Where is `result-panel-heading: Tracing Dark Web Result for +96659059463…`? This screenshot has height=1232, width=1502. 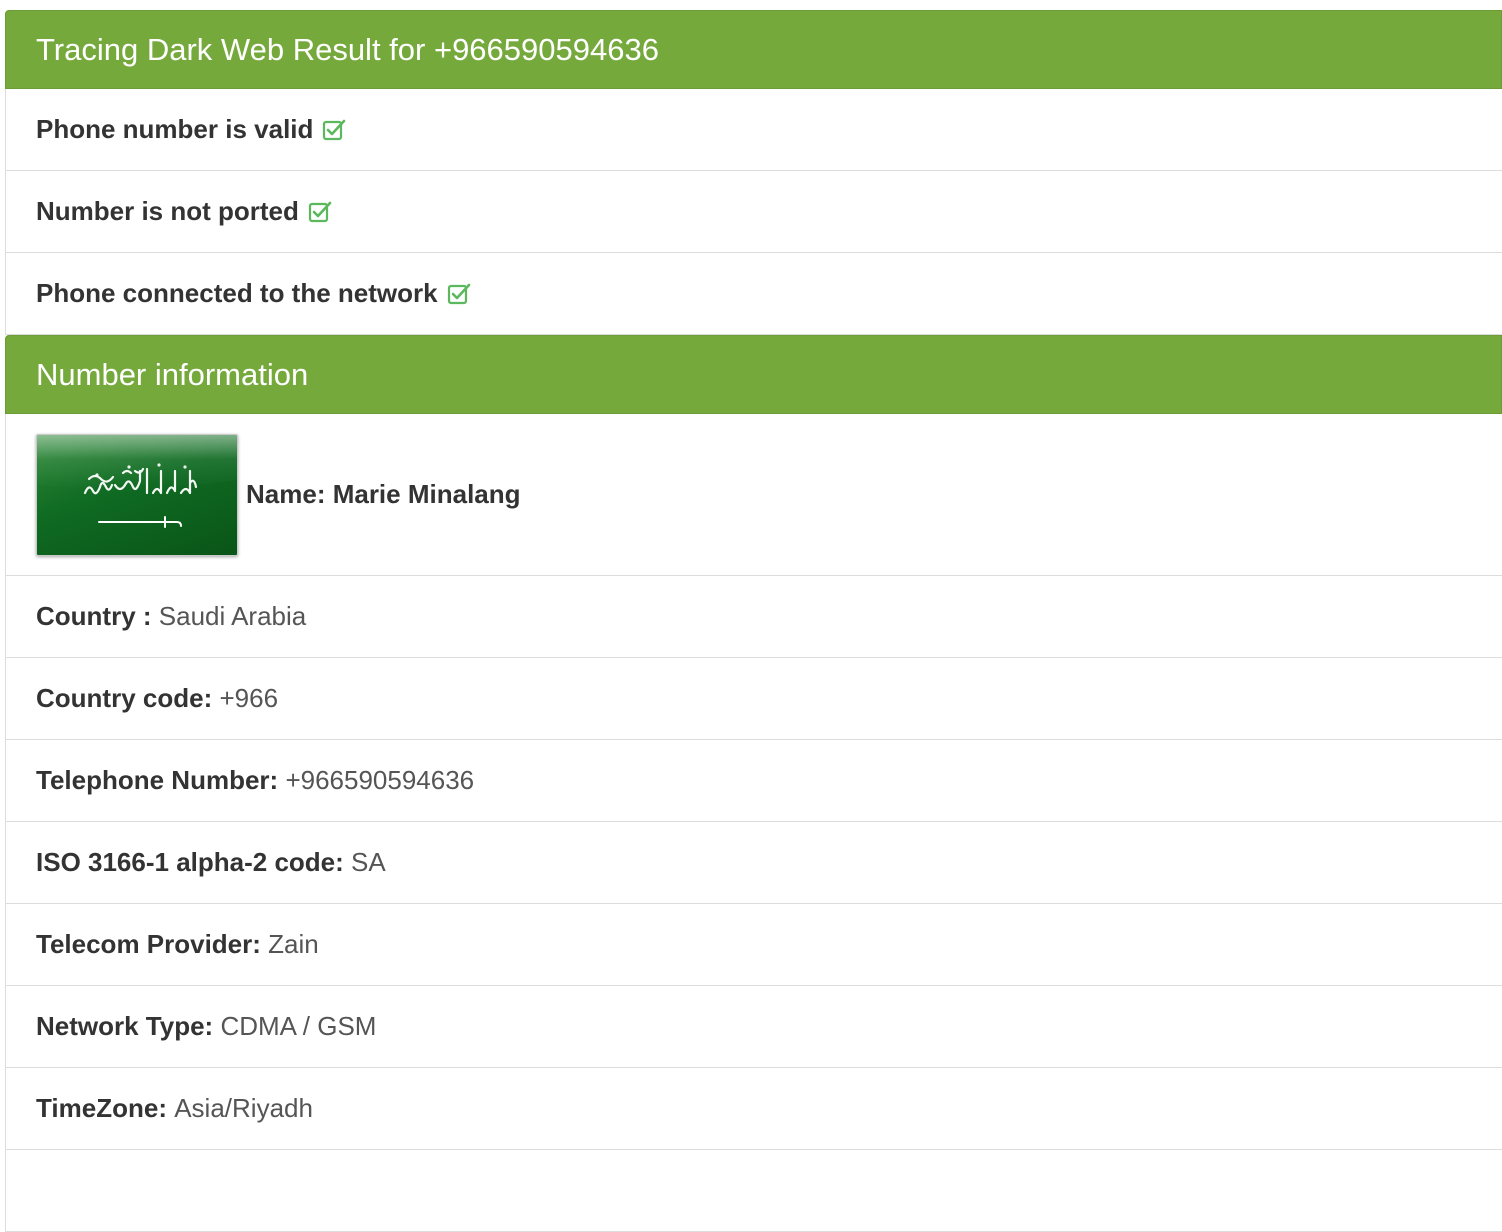
result-panel-heading: Tracing Dark Web Result for +96659059463… is located at coordinates (753, 49).